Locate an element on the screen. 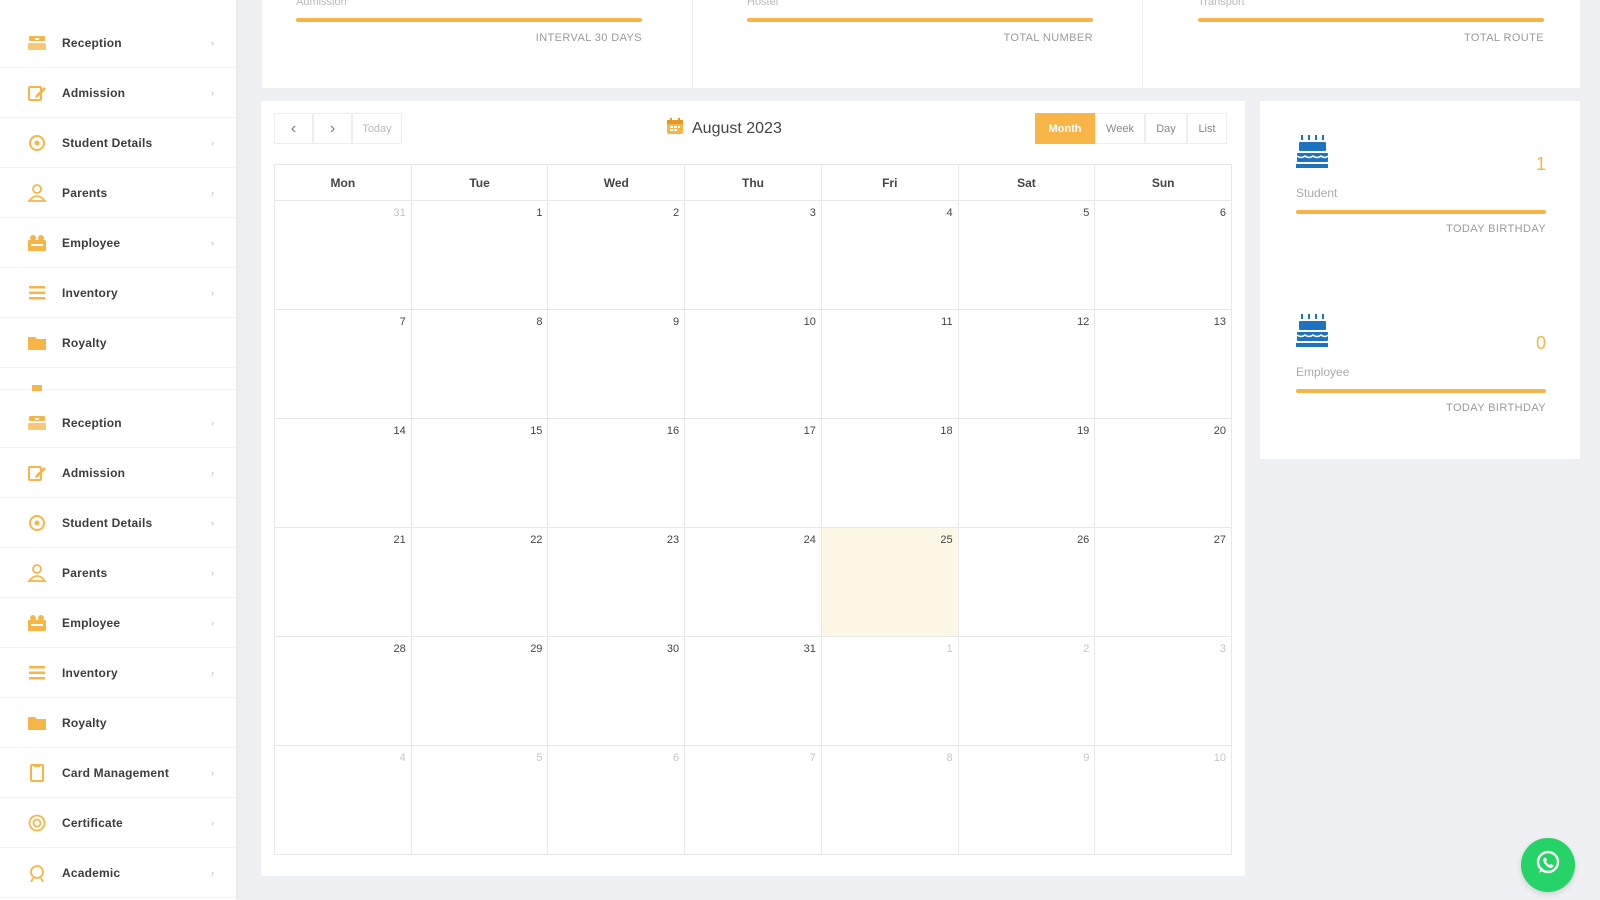  calendar-week-row: 14 15 16 17 18 19 20 is located at coordinates (753, 473).